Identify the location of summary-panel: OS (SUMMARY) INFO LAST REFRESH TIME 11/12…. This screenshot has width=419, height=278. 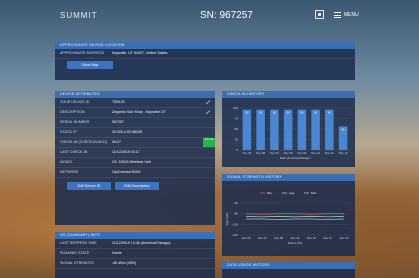
(135, 255).